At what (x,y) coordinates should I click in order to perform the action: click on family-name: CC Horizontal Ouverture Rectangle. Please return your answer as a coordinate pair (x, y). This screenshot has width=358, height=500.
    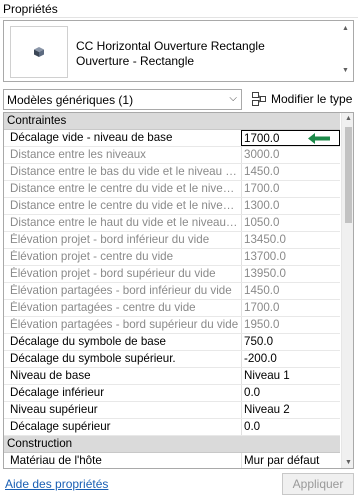
    Looking at the image, I should click on (170, 46).